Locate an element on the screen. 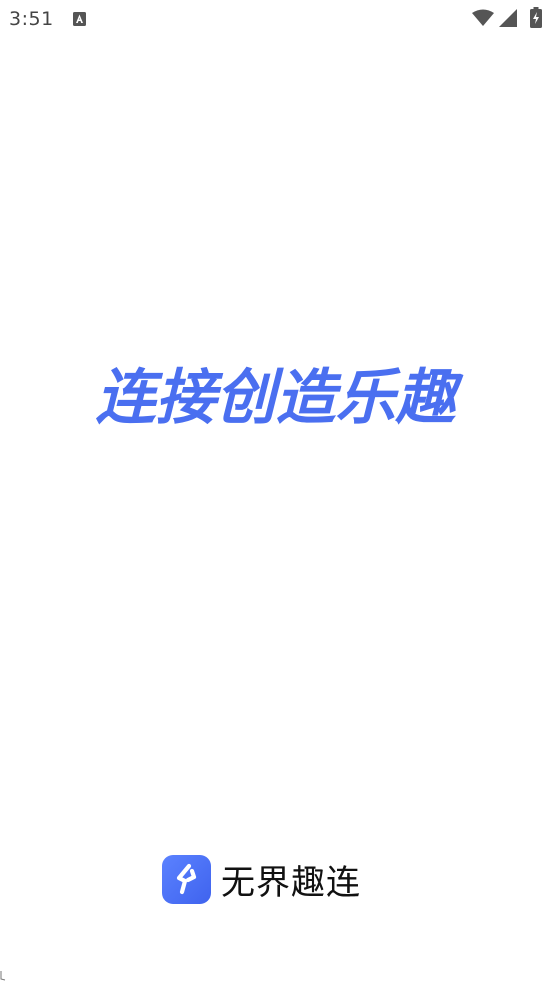 The width and height of the screenshot is (551, 981). corner-mark is located at coordinates (3, 973).